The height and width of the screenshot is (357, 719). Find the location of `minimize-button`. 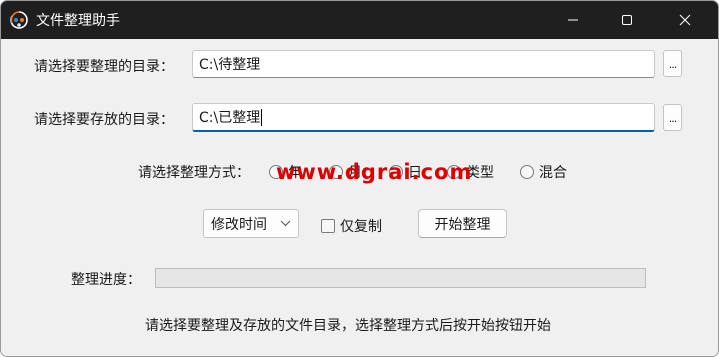

minimize-button is located at coordinates (573, 20).